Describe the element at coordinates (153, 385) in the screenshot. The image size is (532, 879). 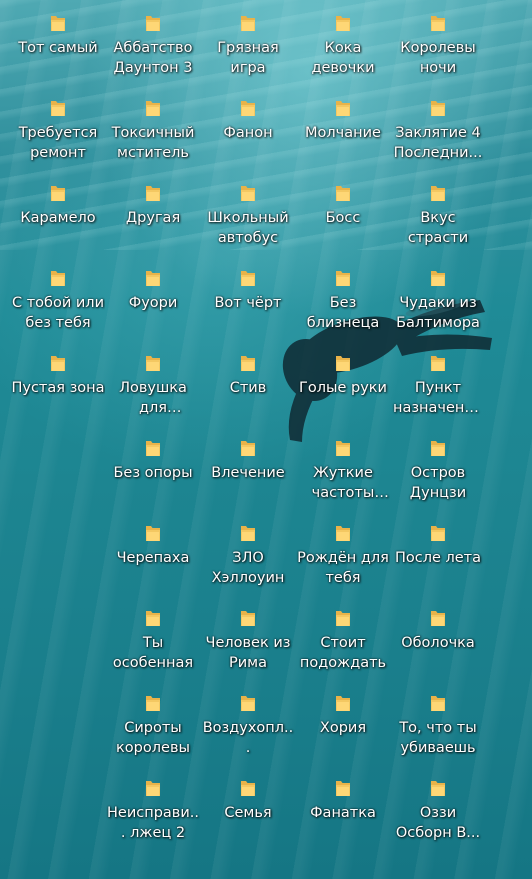
I see `desktop-folder: Ловушка для кролика` at that location.